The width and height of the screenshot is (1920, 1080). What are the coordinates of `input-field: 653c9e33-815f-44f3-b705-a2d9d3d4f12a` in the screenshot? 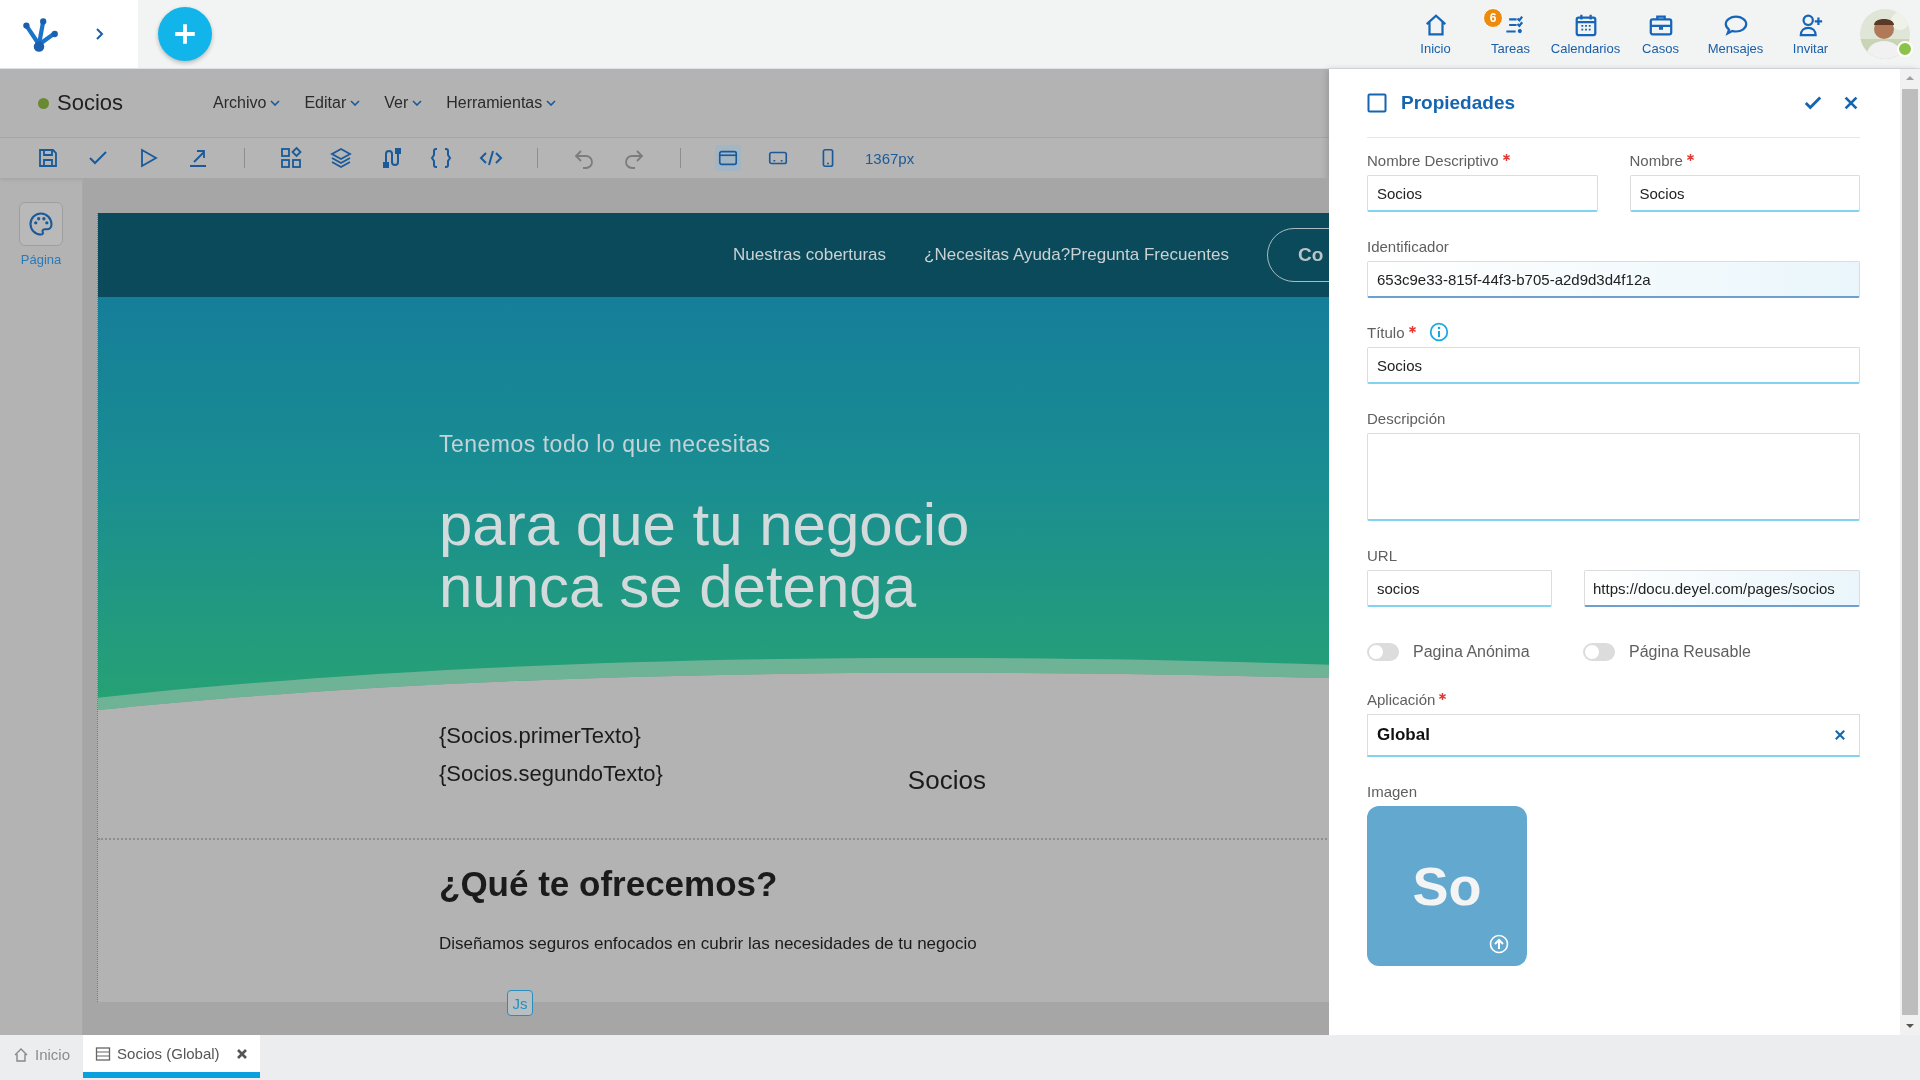 It's located at (1613, 279).